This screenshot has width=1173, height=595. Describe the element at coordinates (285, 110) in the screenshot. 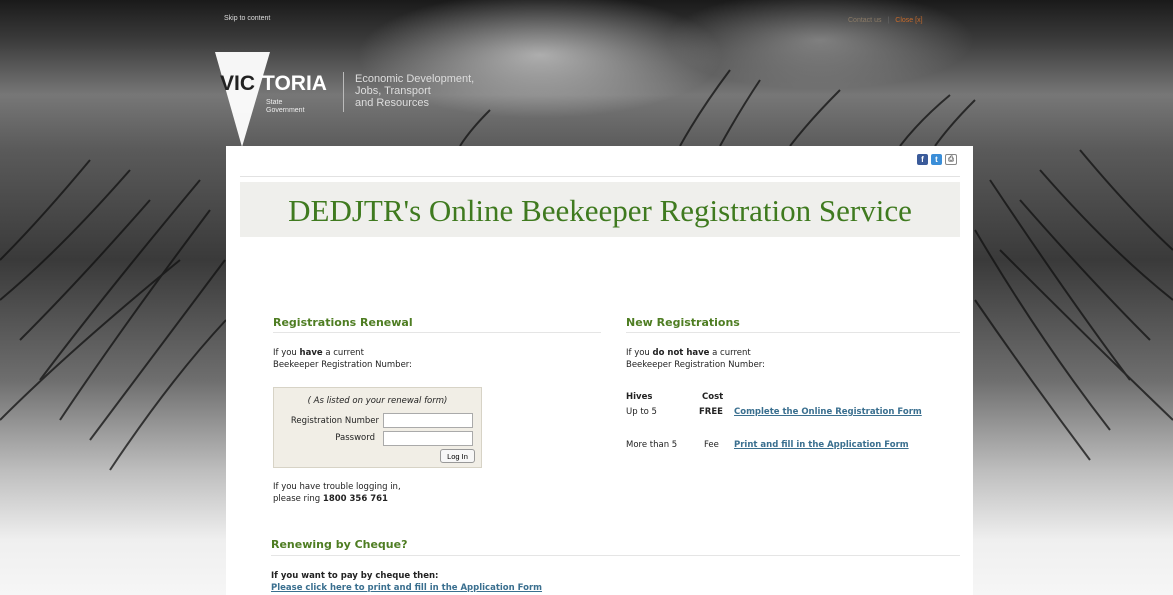

I see `logo-government: Government` at that location.